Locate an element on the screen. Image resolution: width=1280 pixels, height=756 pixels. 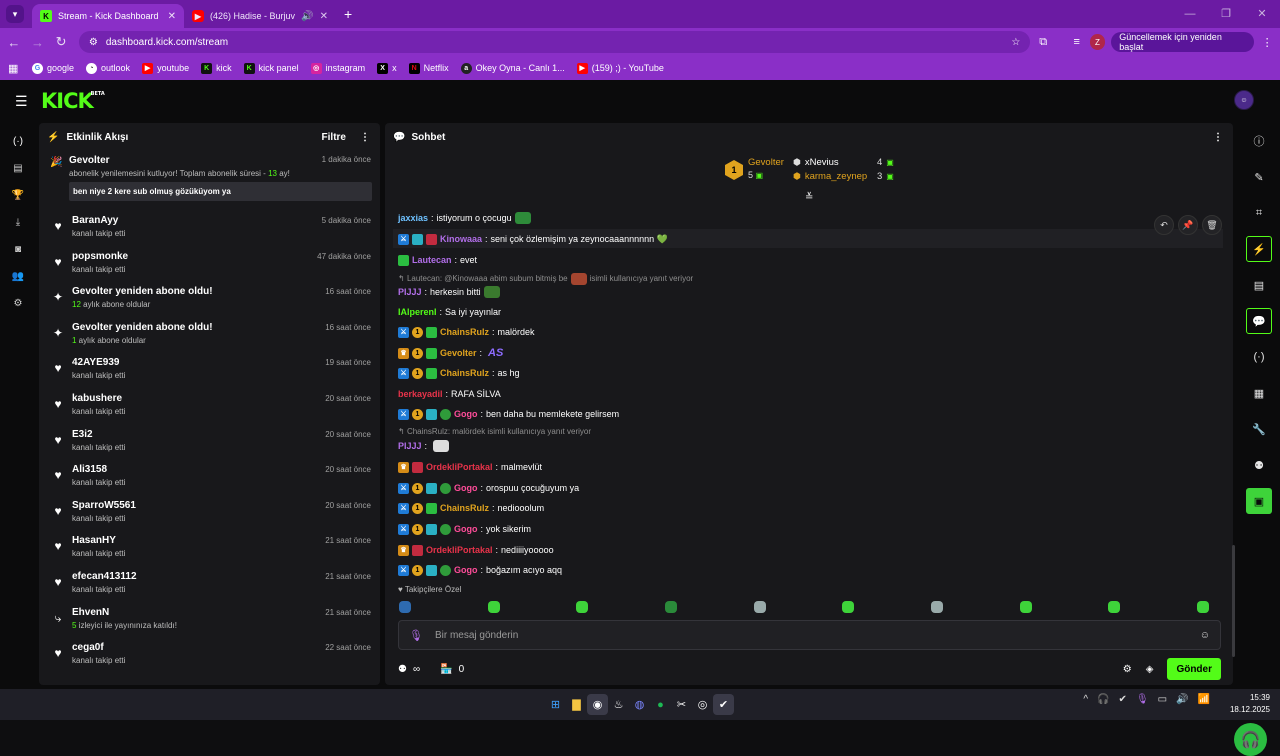
chat-input: 🎙 Bir mesaj gönderin ☺ is located at coordinates (809, 635).